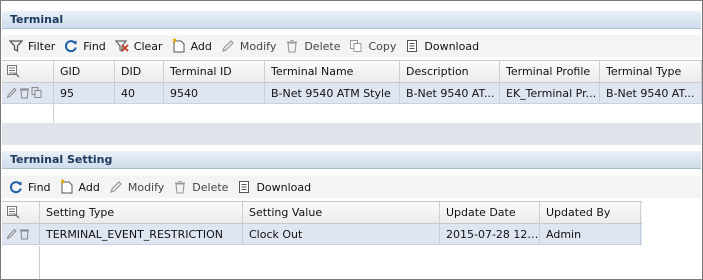 This screenshot has width=703, height=280. What do you see at coordinates (651, 71) in the screenshot?
I see `column-header-terminal-type: Terminal Type` at bounding box center [651, 71].